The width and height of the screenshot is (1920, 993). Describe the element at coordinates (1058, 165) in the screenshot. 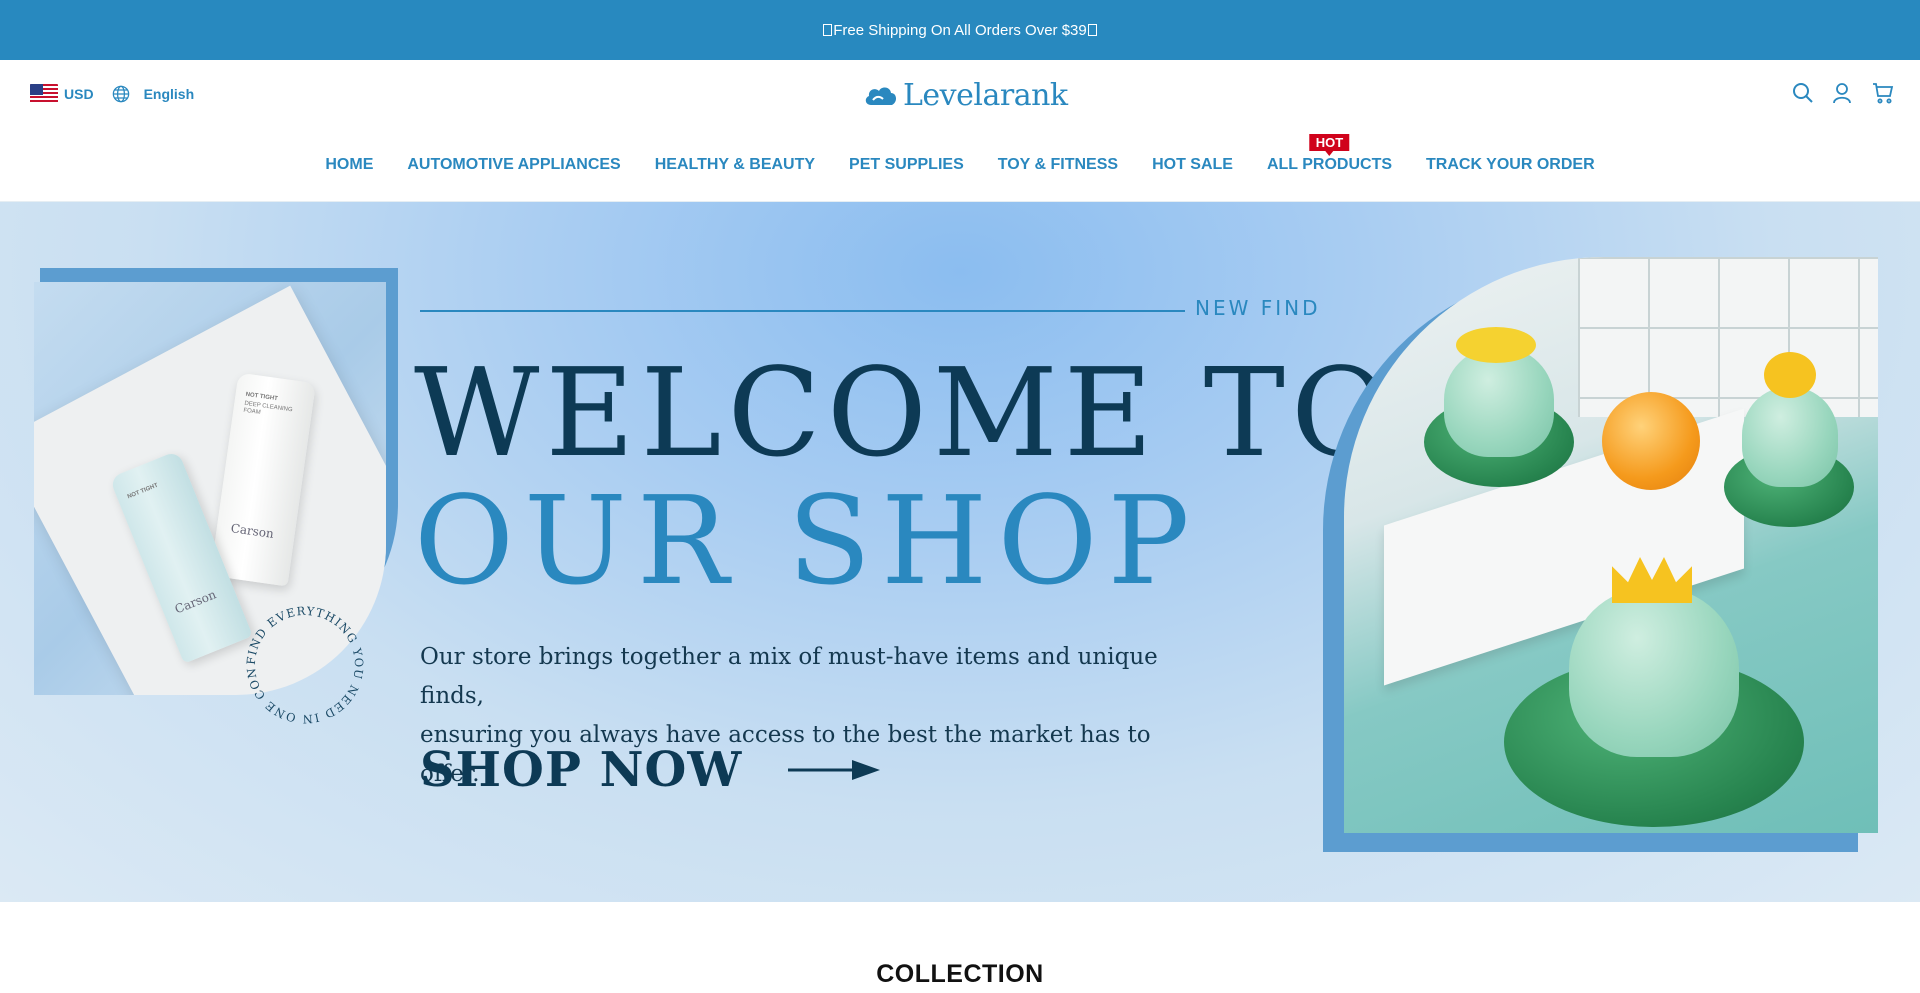

I see `nav-item-toy-fitness: TOY & FITNESS` at that location.